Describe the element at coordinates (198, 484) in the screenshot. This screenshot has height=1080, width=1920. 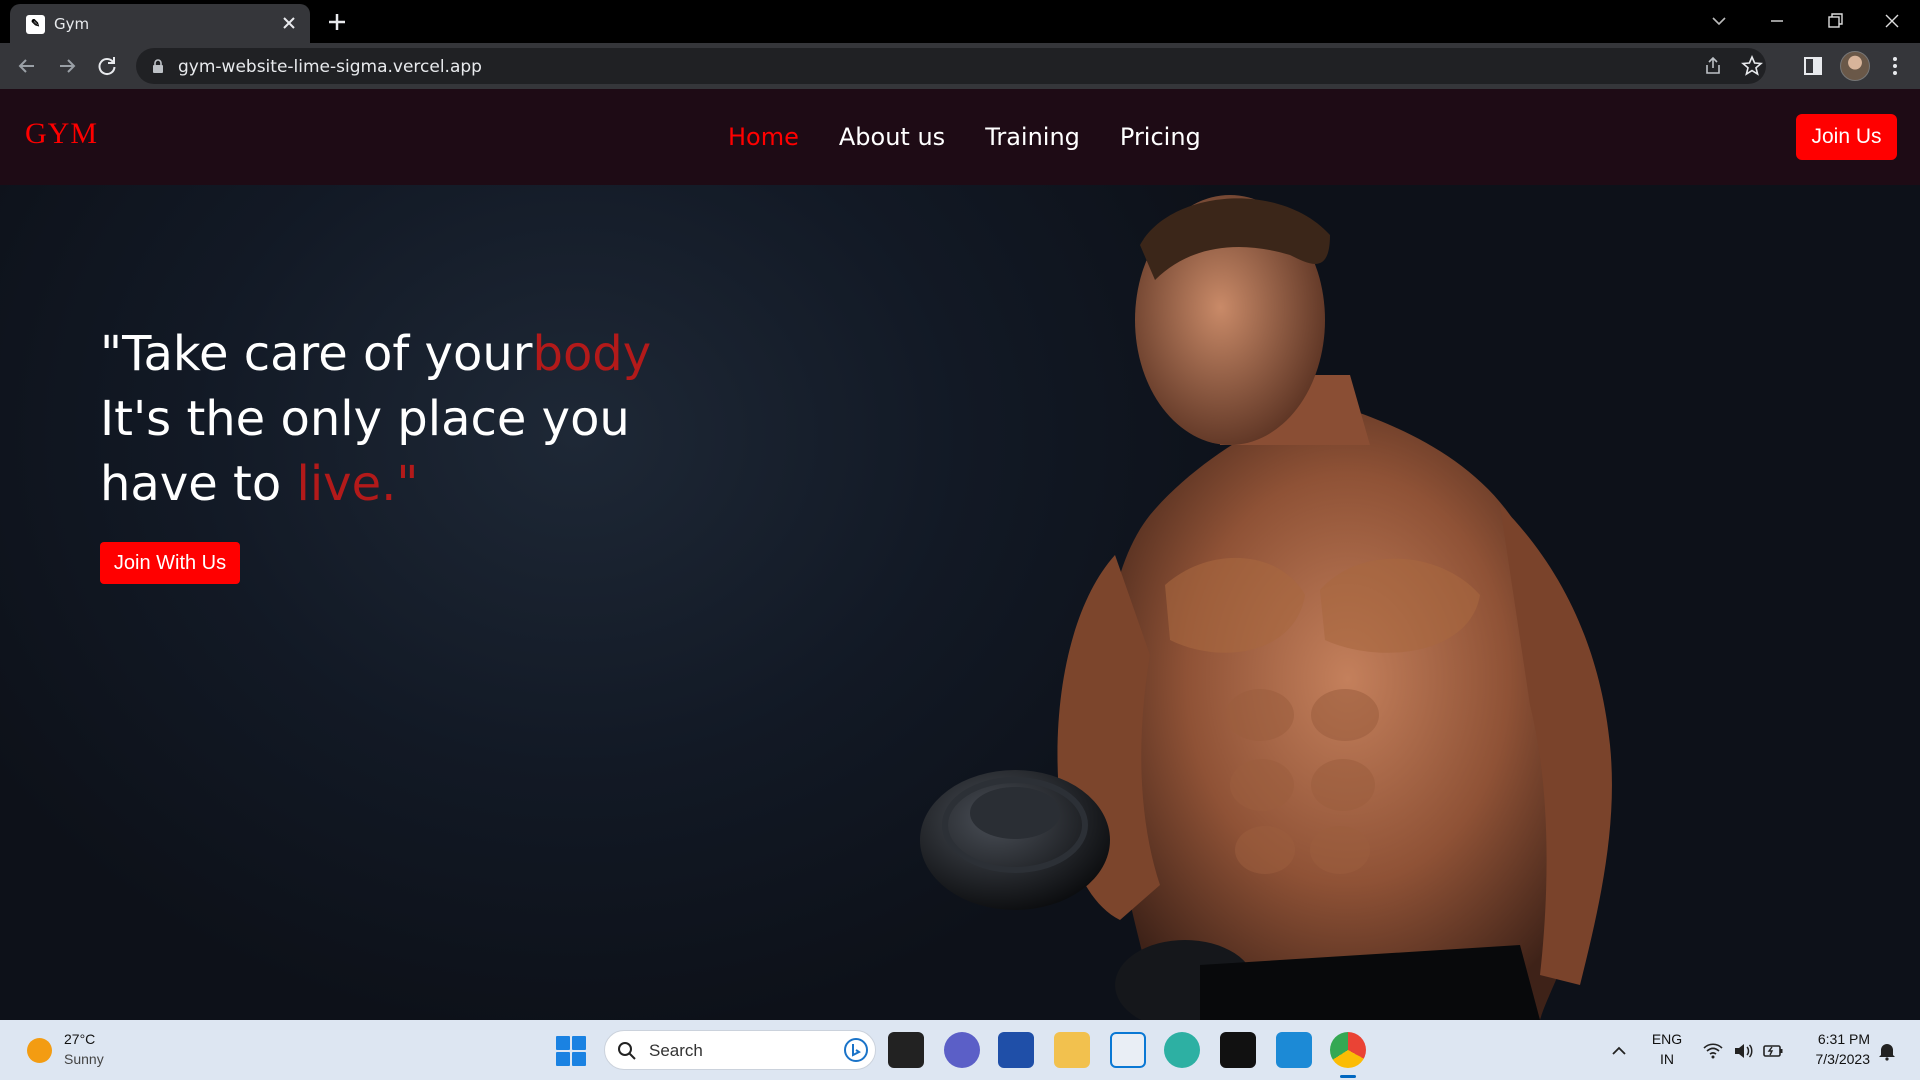
I see `hero-line3: have to` at that location.